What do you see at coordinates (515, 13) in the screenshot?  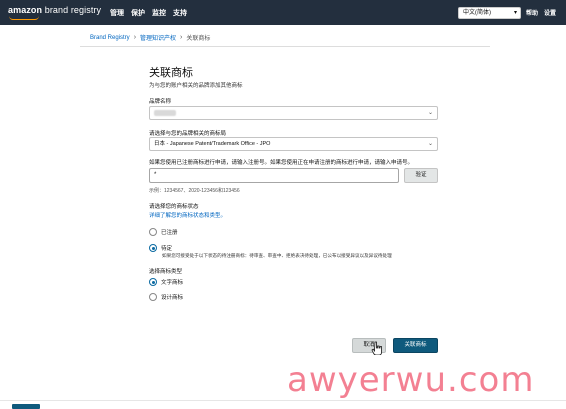 I see `chevron-down-icon: ▾` at bounding box center [515, 13].